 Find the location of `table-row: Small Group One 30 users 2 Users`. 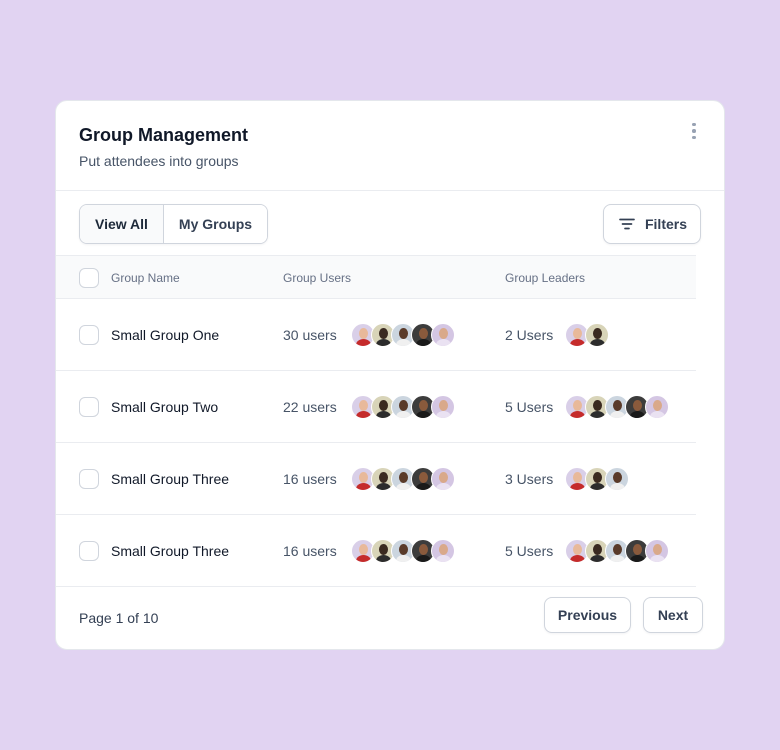

table-row: Small Group One 30 users 2 Users is located at coordinates (376, 335).